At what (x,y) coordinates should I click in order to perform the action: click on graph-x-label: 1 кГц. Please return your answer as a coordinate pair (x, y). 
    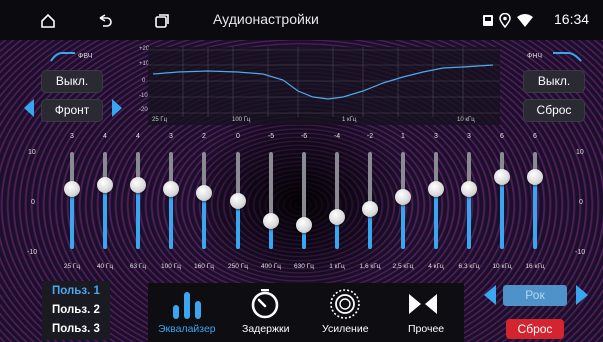
    Looking at the image, I should click on (349, 120).